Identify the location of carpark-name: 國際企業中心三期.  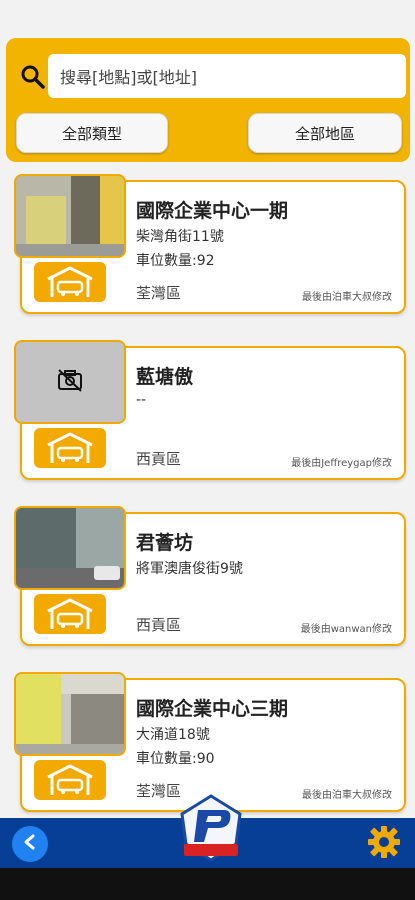
(212, 709).